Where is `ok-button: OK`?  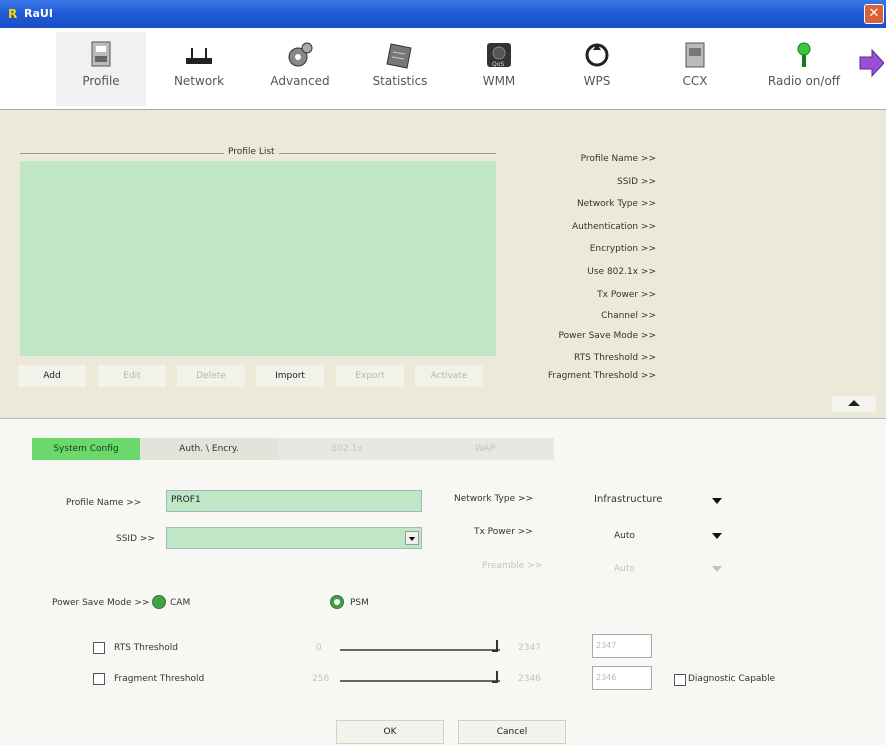 ok-button: OK is located at coordinates (390, 732).